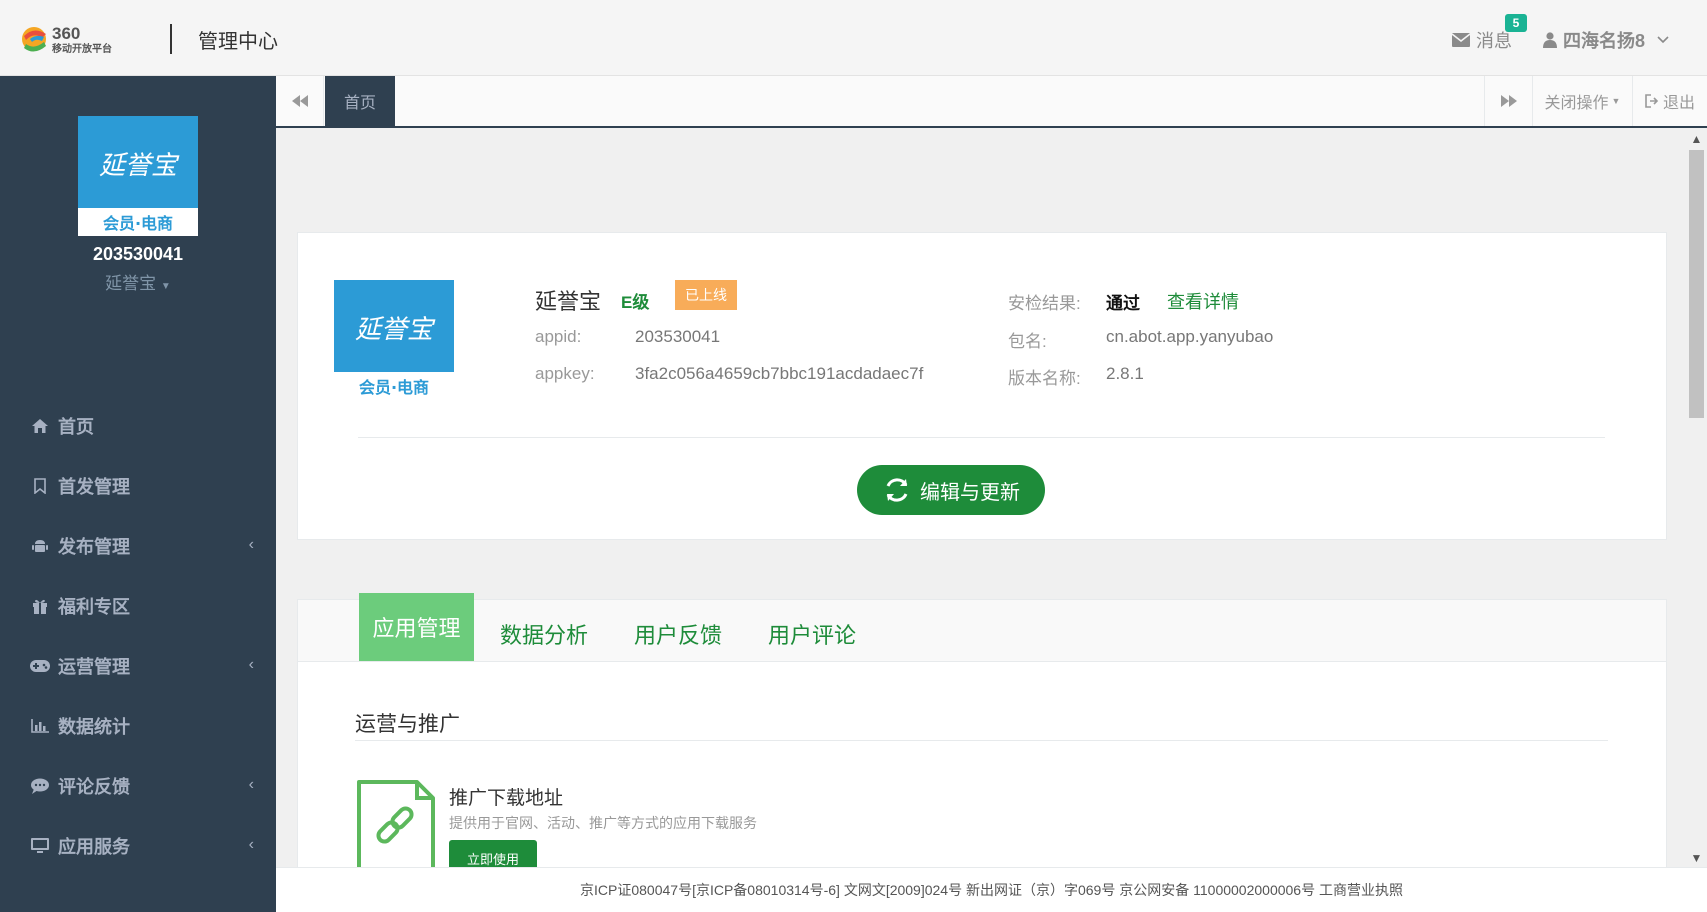 Image resolution: width=1707 pixels, height=912 pixels. I want to click on app-icon-tagline: 会员·电商, so click(394, 387).